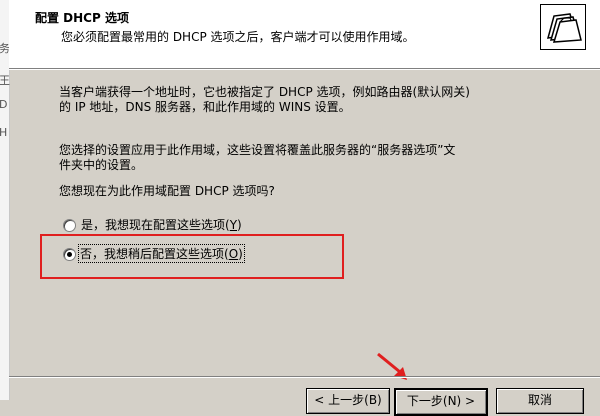 The image size is (600, 416). What do you see at coordinates (161, 224) in the screenshot?
I see `radio-label-configure-now: 是，我想现在配置这些选项(Y)` at bounding box center [161, 224].